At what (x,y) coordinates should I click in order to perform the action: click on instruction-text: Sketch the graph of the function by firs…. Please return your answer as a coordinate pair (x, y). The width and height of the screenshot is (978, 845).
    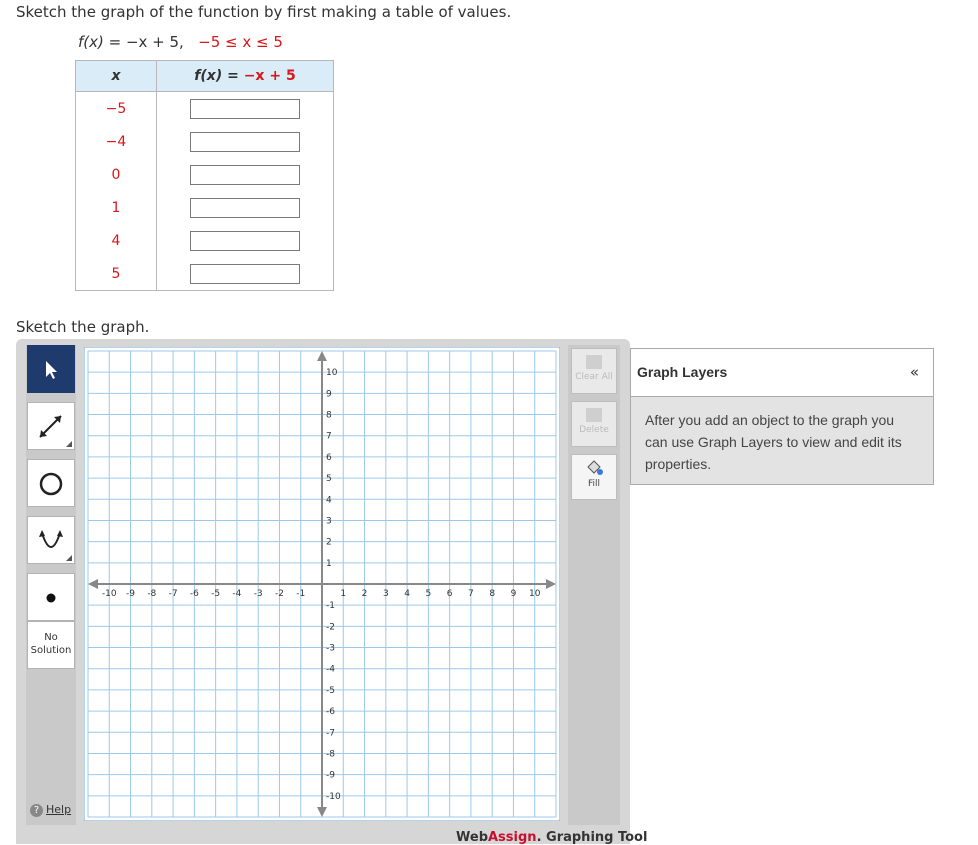
    Looking at the image, I should click on (264, 12).